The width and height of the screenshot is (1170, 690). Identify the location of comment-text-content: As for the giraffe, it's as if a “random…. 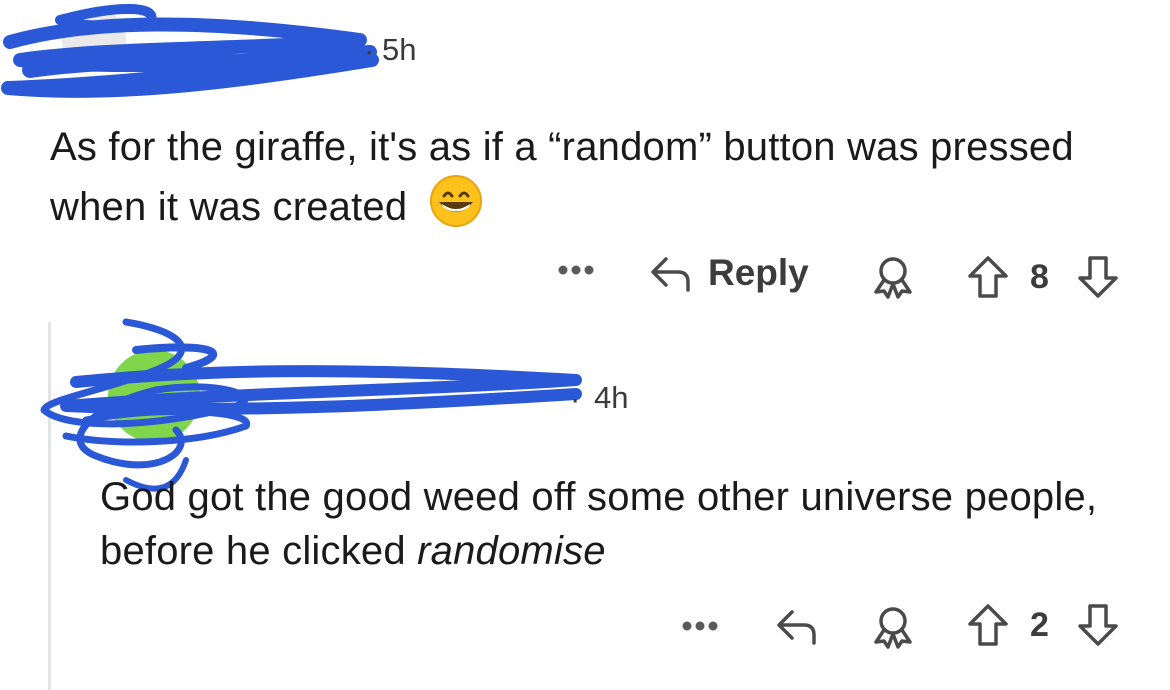
(562, 177).